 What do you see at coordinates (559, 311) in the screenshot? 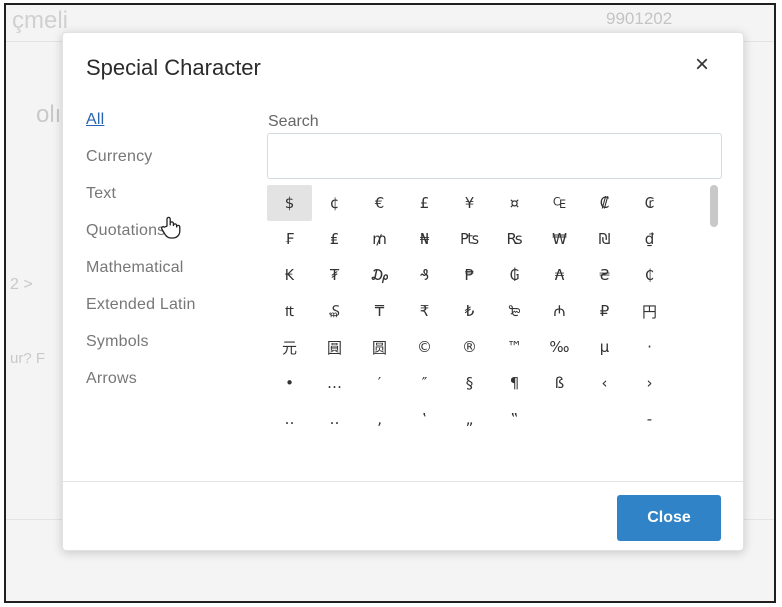
I see `char-cell: ₼` at bounding box center [559, 311].